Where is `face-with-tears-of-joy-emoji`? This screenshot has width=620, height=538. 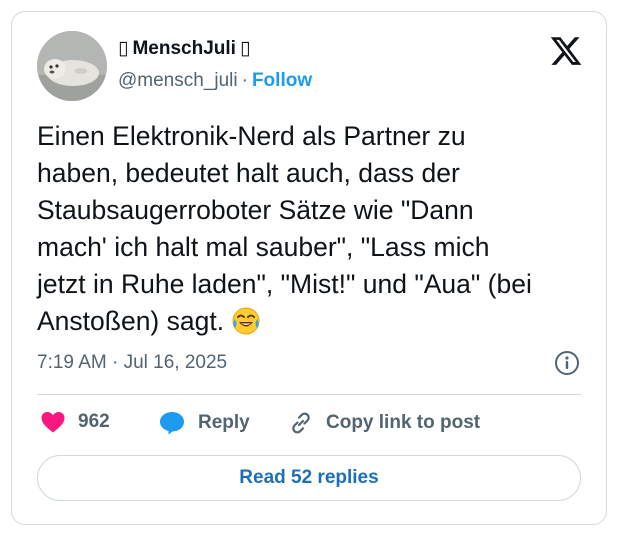
face-with-tears-of-joy-emoji is located at coordinates (246, 321).